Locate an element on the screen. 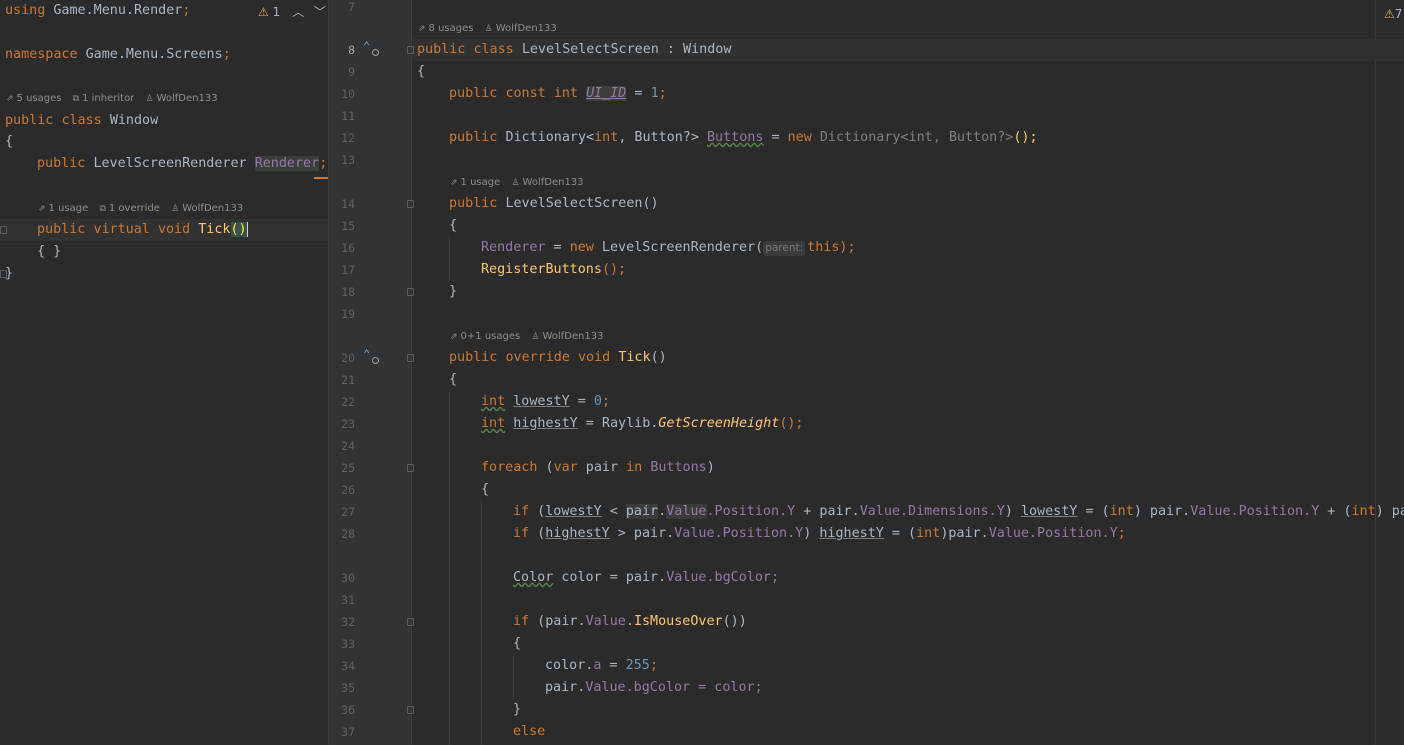 This screenshot has height=745, width=1404. call-parens: (); is located at coordinates (1025, 137).